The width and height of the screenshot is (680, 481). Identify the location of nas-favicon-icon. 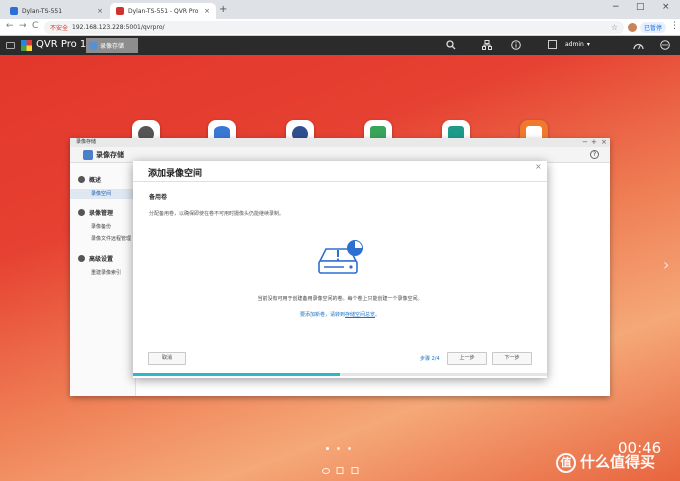
(14, 11).